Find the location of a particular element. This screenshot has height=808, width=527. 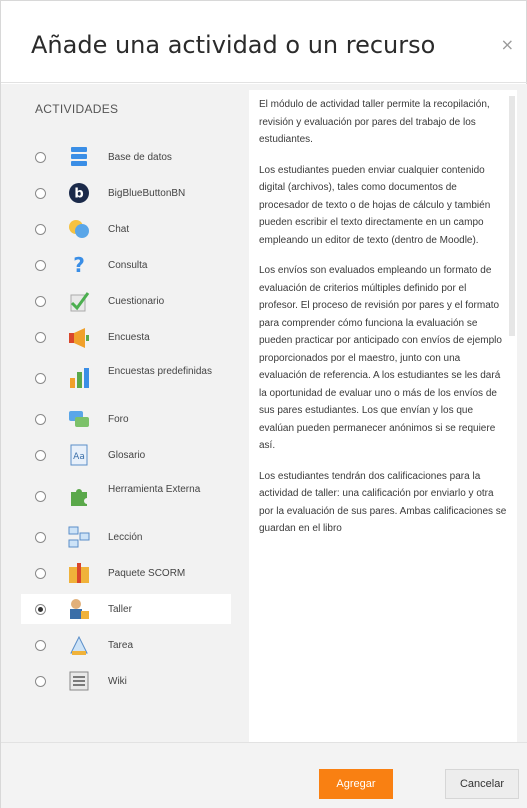

list-item-label: Encuestas predefinidas is located at coordinates (160, 371).